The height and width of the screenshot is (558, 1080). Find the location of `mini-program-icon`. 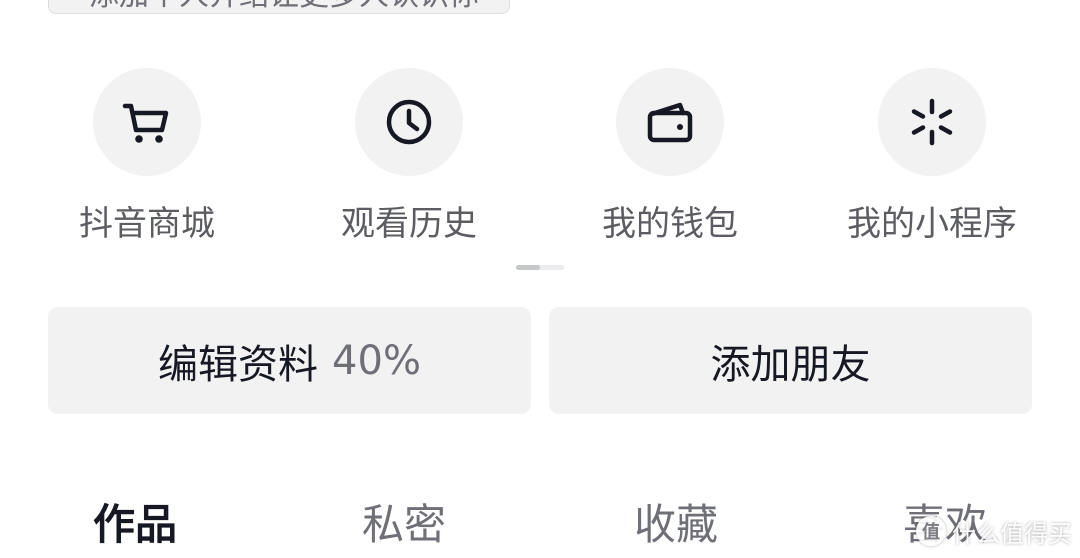

mini-program-icon is located at coordinates (932, 122).